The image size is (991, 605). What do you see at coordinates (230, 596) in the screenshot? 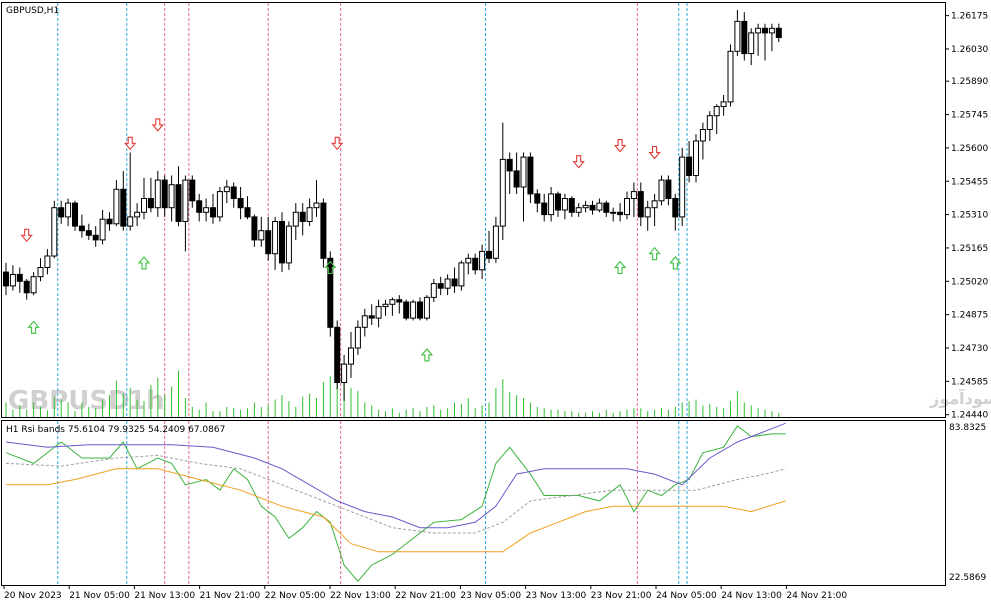
I see `time-tick-label: 21 Nov 21:00` at bounding box center [230, 596].